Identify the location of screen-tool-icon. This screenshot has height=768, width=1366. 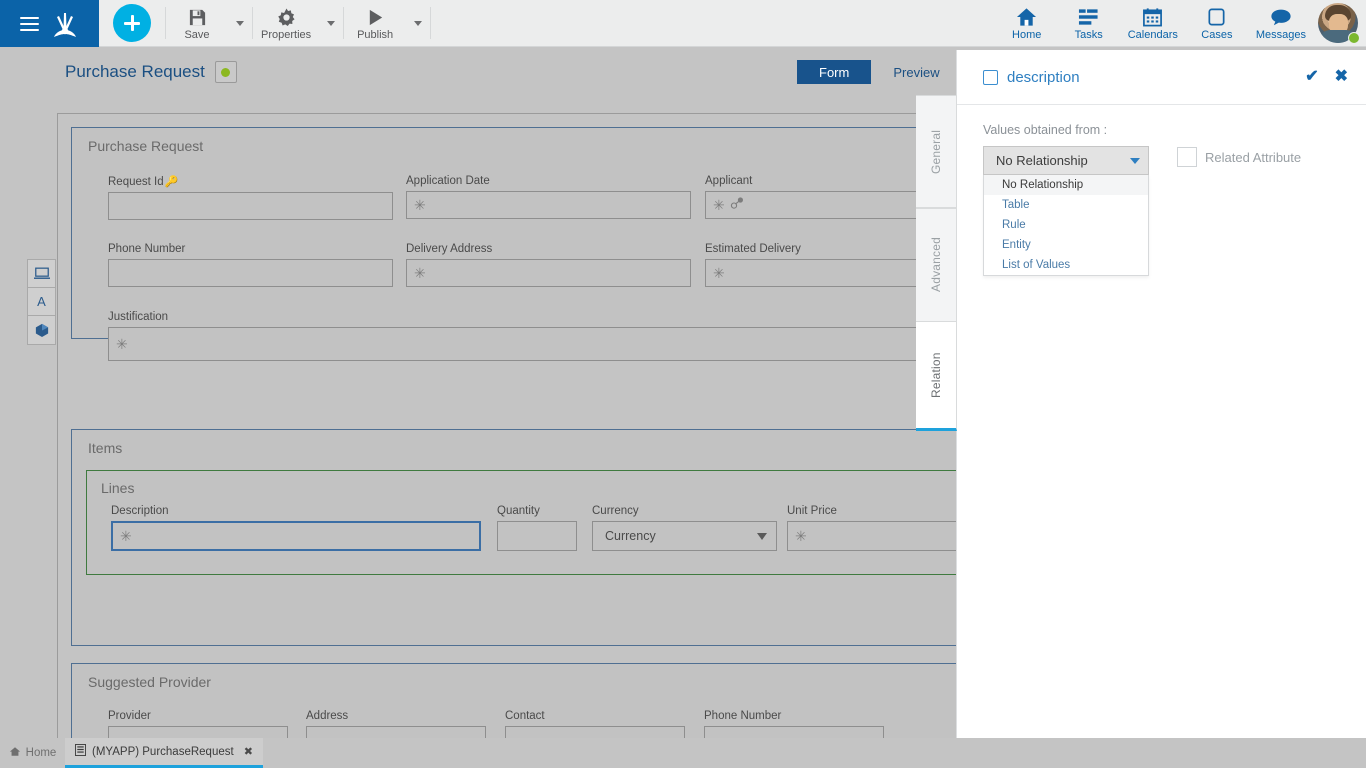
(41, 274).